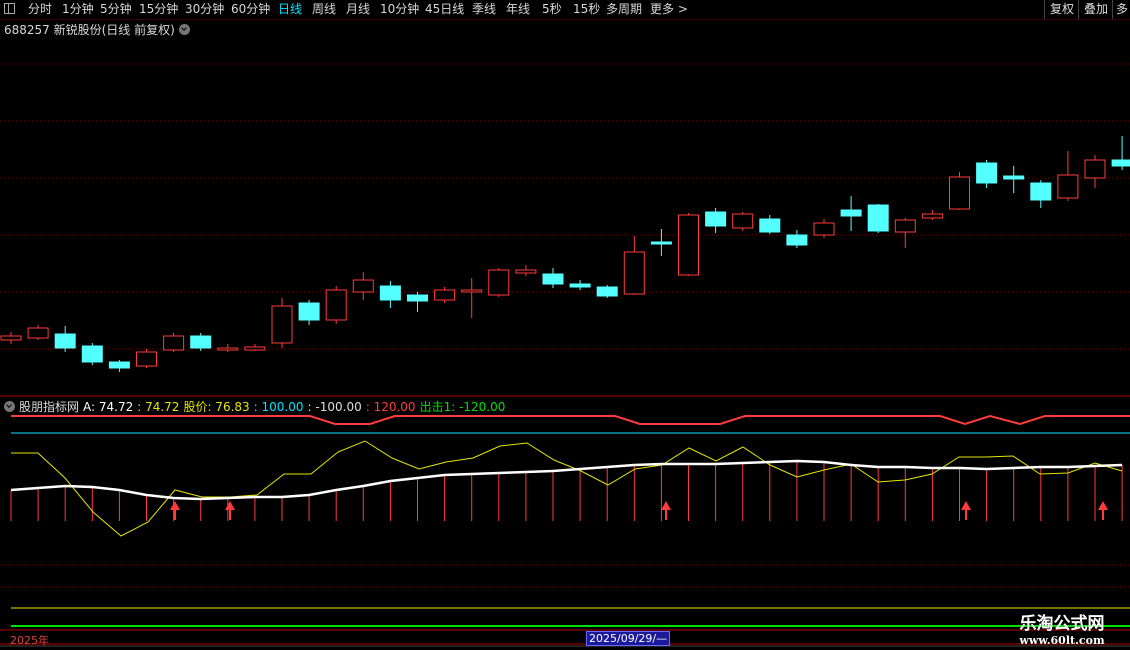  What do you see at coordinates (108, 407) in the screenshot?
I see `indicator-a-value: A: 74.72` at bounding box center [108, 407].